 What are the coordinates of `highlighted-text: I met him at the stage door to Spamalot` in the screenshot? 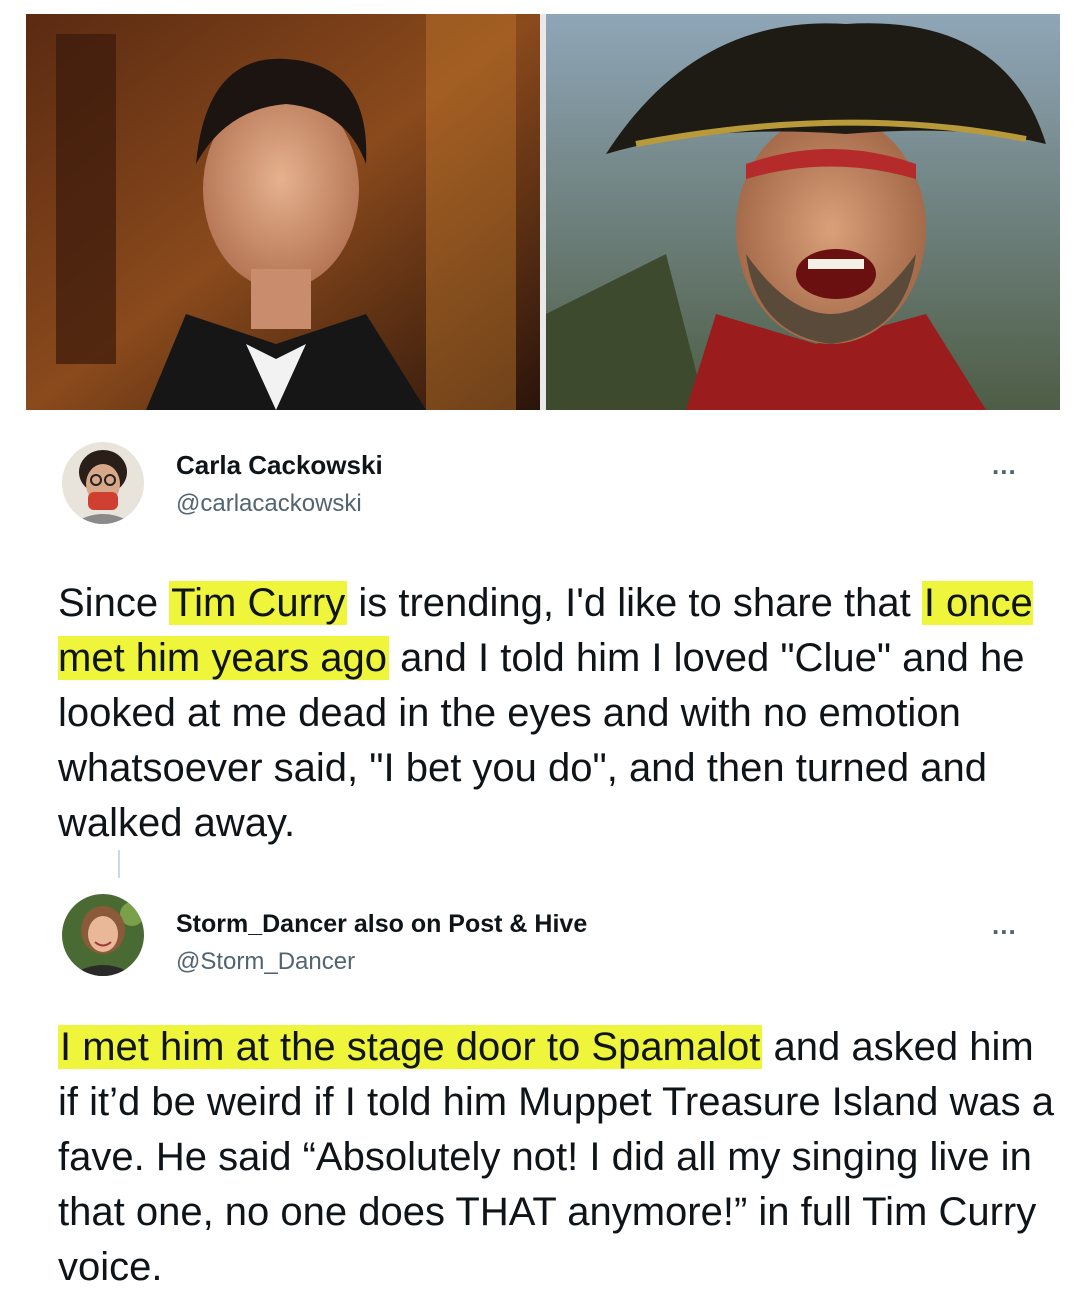 It's located at (410, 1047).